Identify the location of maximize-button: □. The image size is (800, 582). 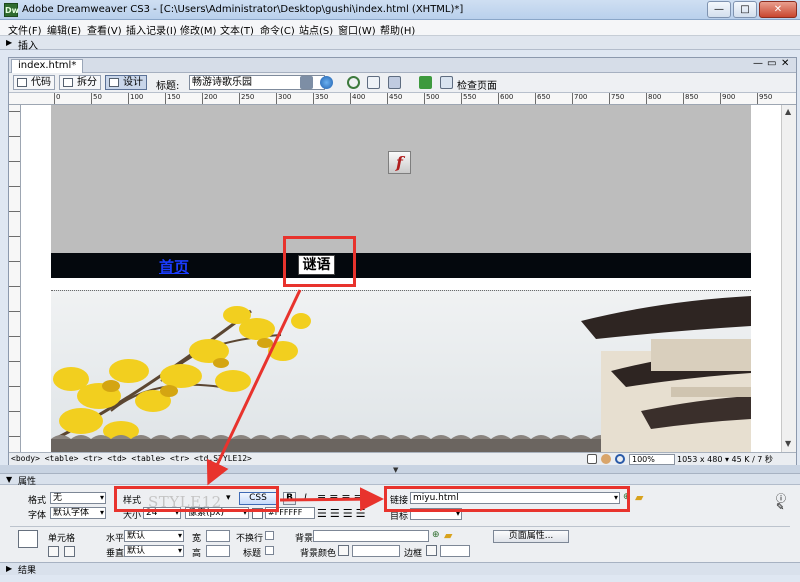
(745, 9).